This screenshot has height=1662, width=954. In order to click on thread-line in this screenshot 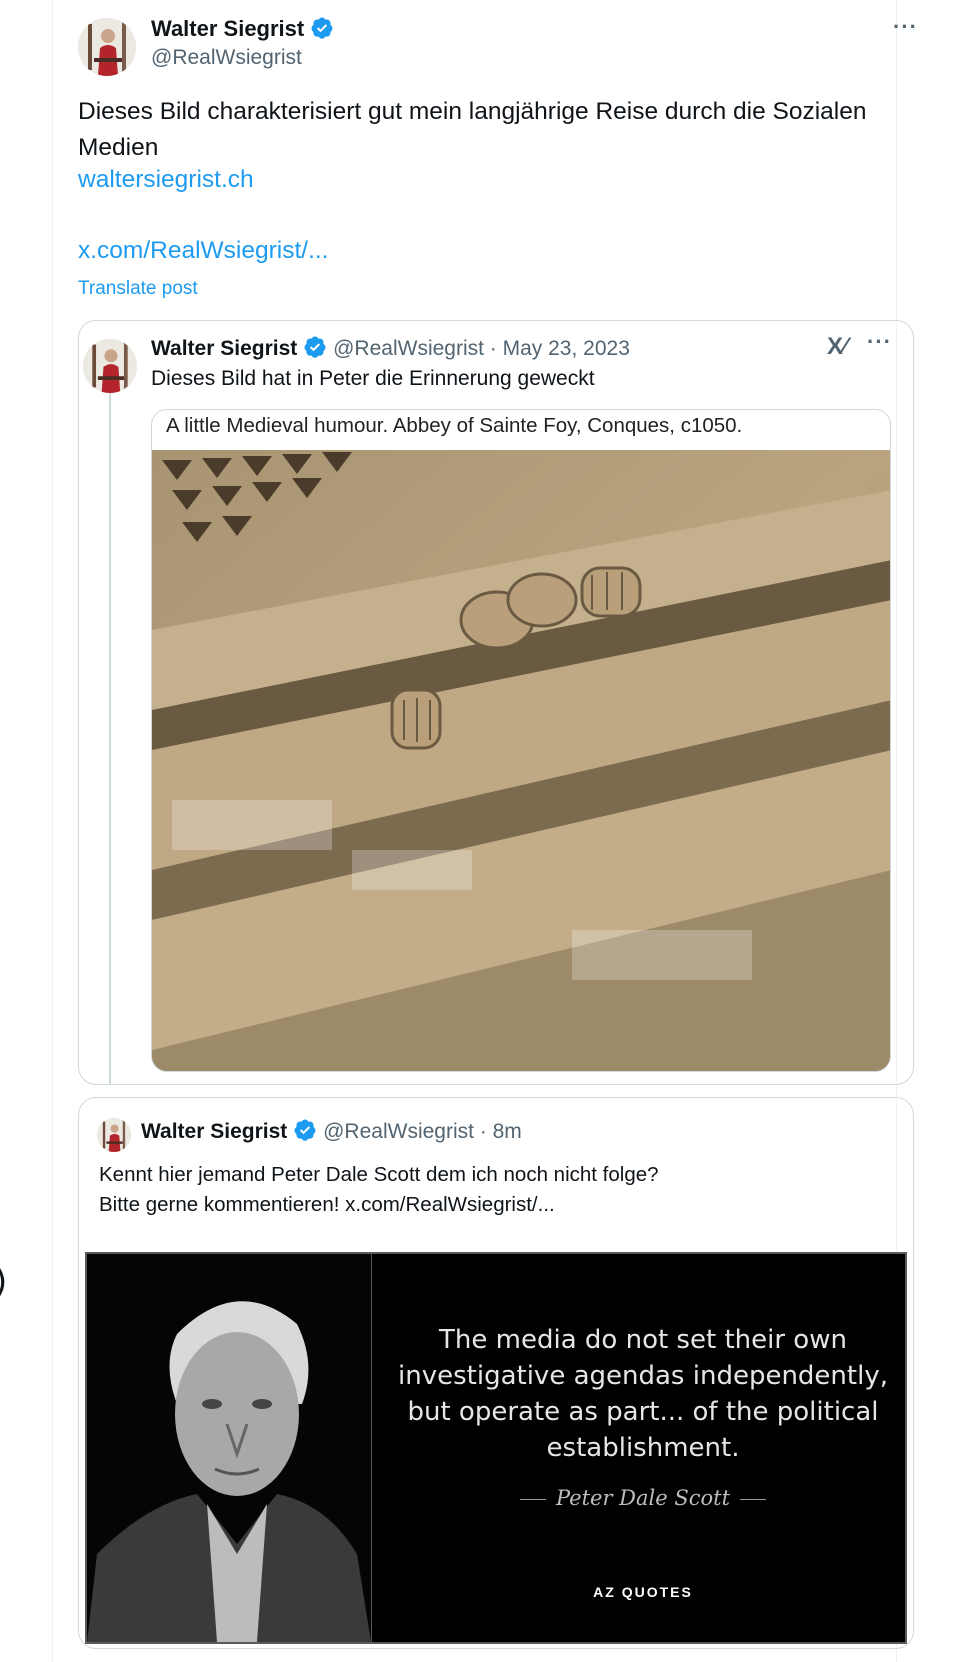, I will do `click(110, 735)`.